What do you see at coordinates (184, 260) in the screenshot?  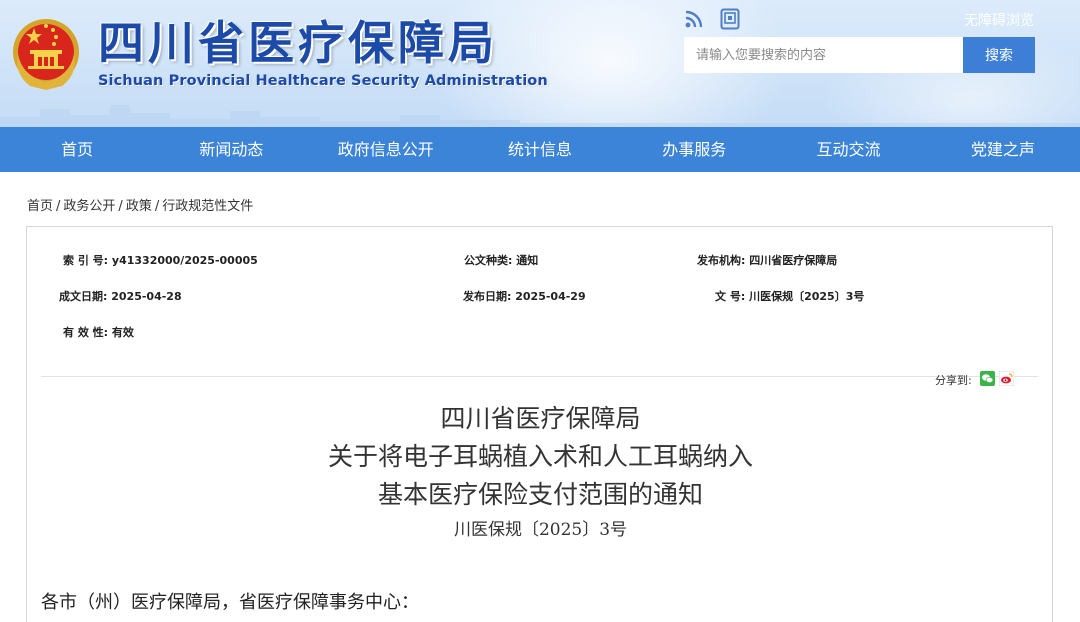 I see `meta-index-value: y41332000/2025-00005` at bounding box center [184, 260].